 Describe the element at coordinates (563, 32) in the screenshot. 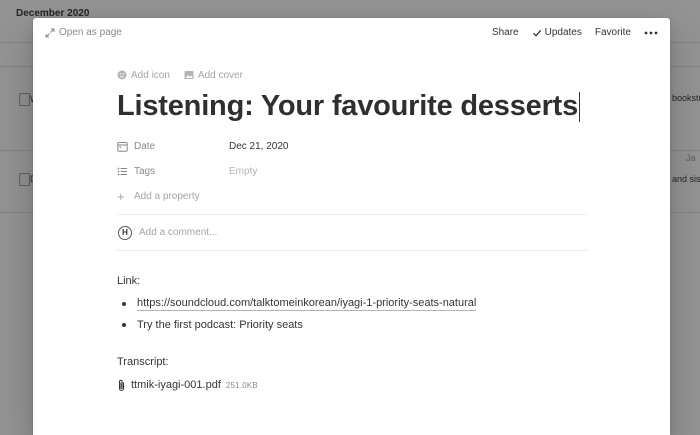

I see `updates-label: Updates` at that location.